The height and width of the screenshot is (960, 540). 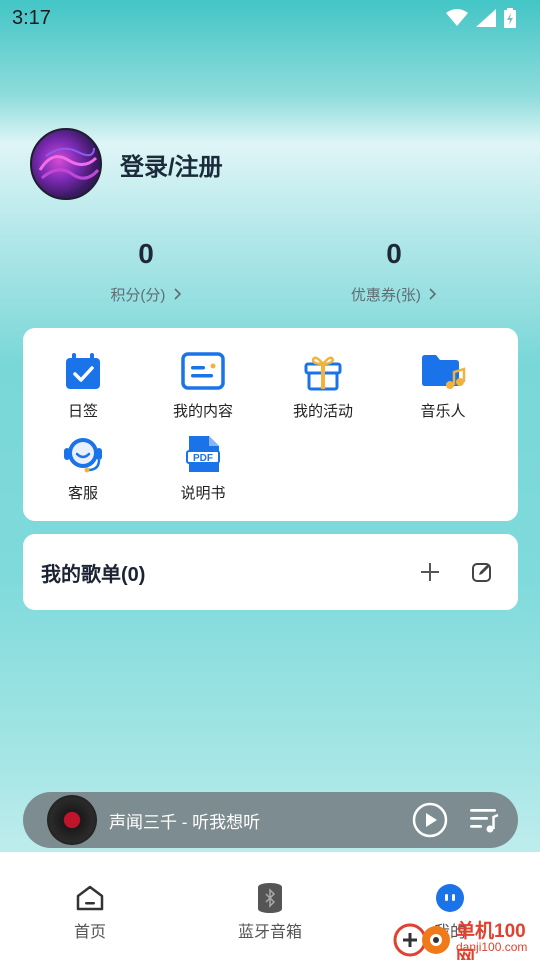 What do you see at coordinates (457, 17) in the screenshot?
I see `wifi-icon` at bounding box center [457, 17].